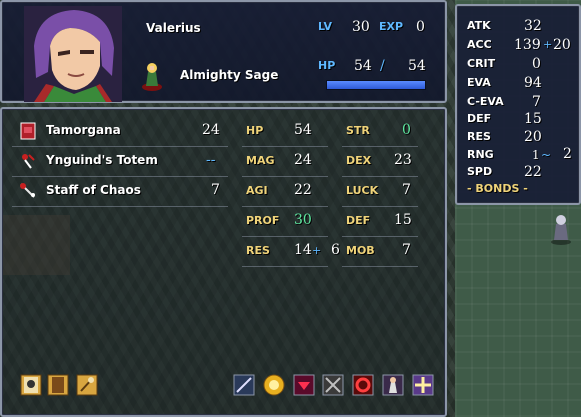 The image size is (581, 417). Describe the element at coordinates (533, 119) in the screenshot. I see `combat-def-value: 15` at that location.